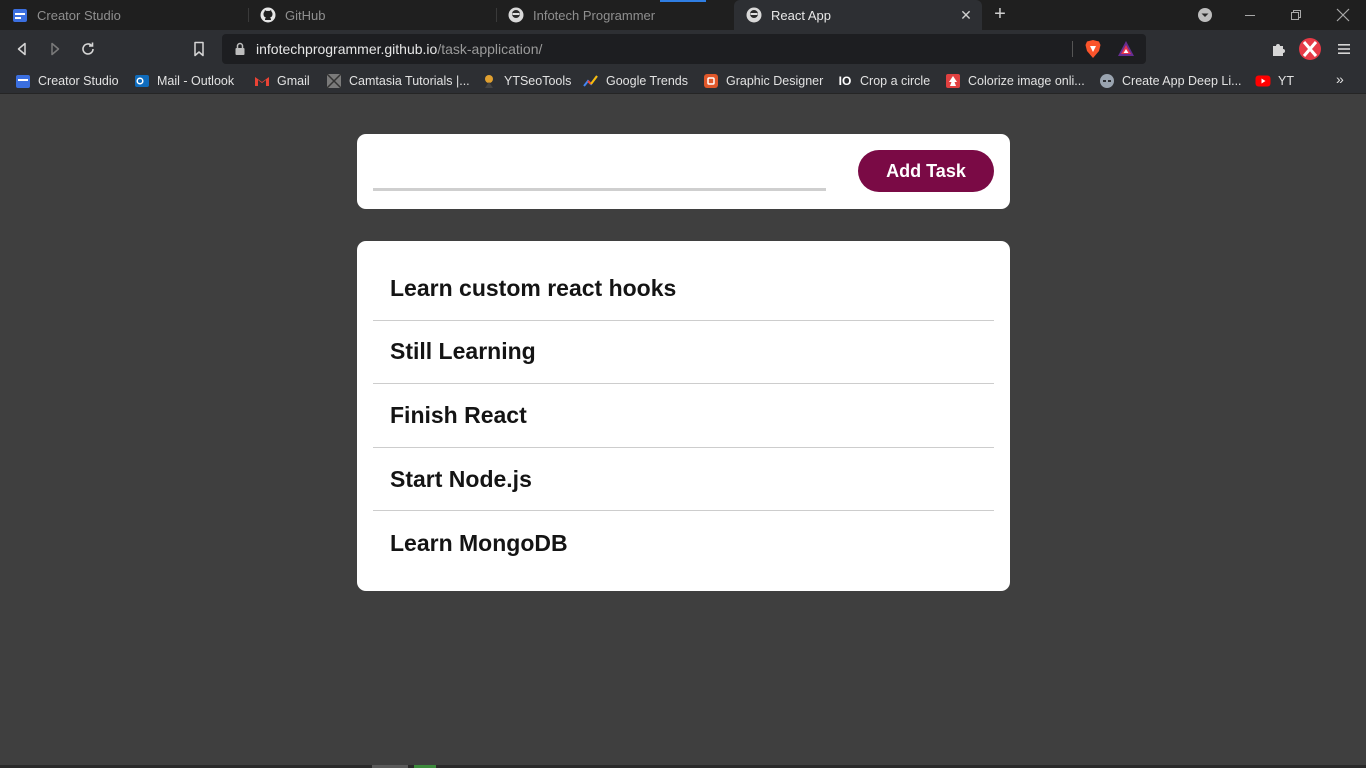 The image size is (1366, 768). Describe the element at coordinates (895, 81) in the screenshot. I see `bookmark-label: Crop a circle` at that location.